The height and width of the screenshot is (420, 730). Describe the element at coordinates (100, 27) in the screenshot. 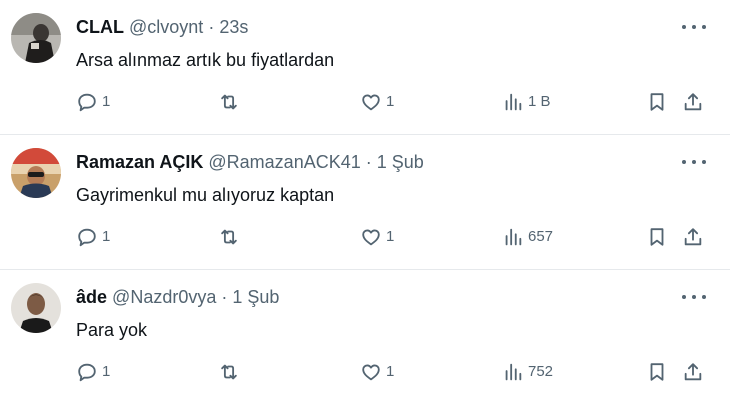

I see `author-name: CLAL` at that location.